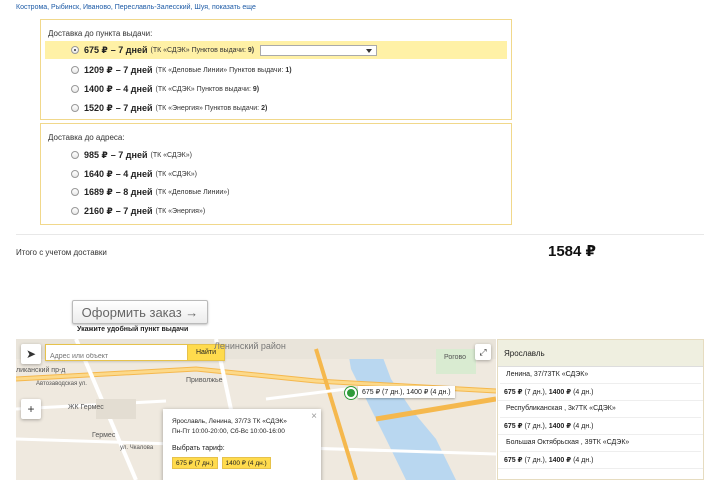  I want to click on place-order-button: Оформить заказ →, so click(140, 312).